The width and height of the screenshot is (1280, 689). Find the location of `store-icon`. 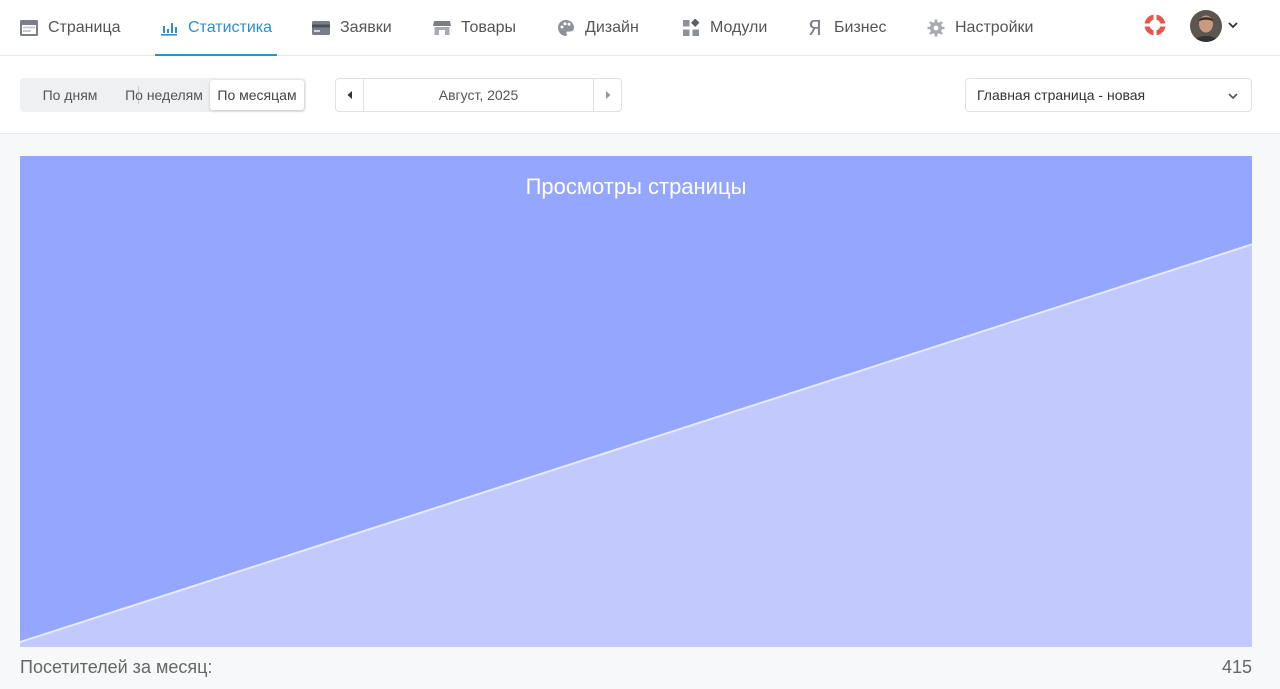

store-icon is located at coordinates (442, 28).